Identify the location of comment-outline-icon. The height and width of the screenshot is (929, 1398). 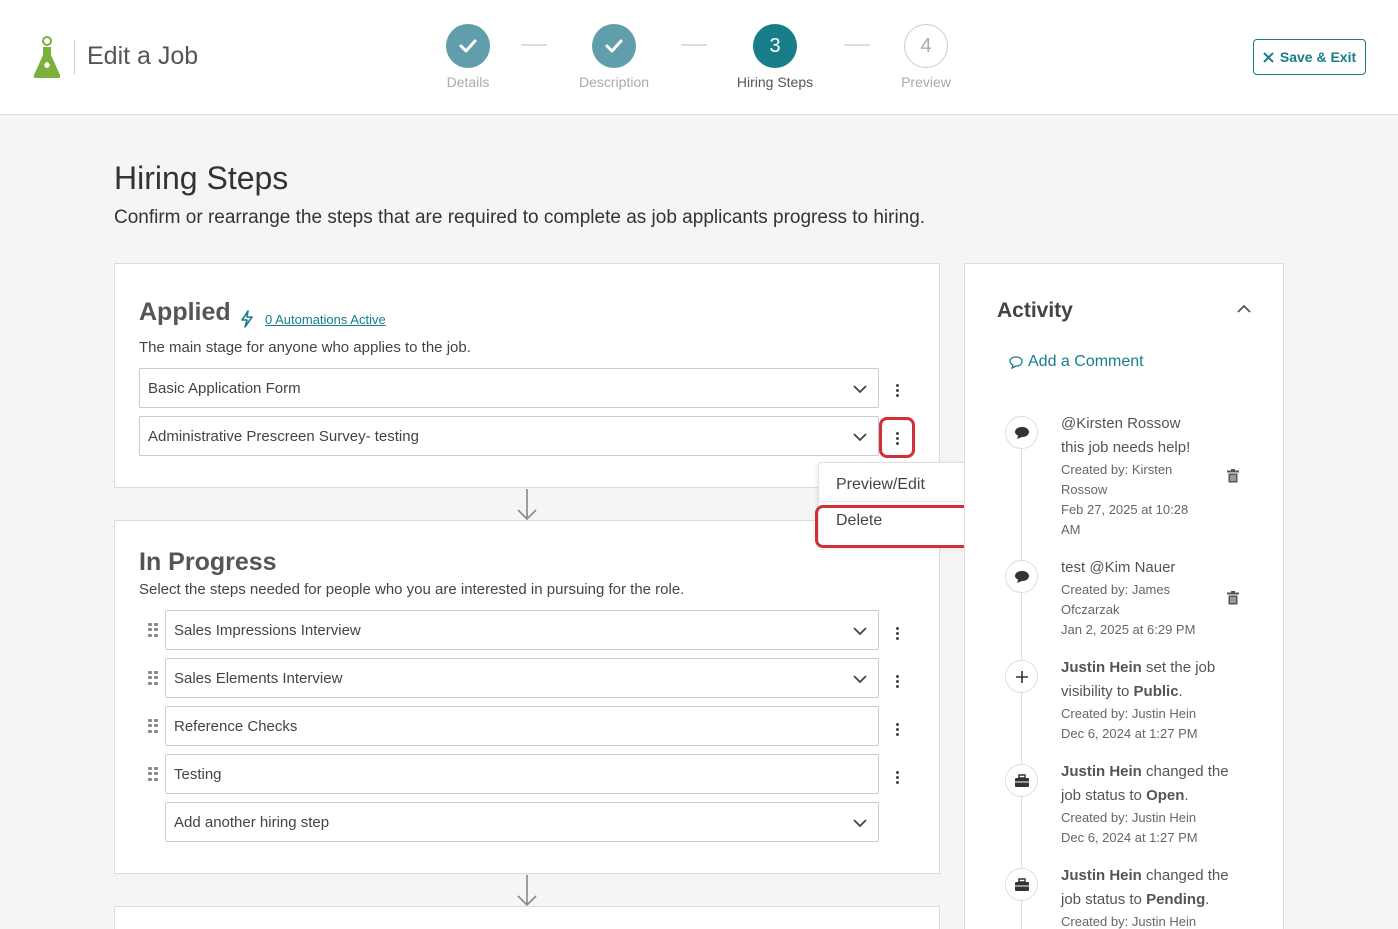
(1016, 362).